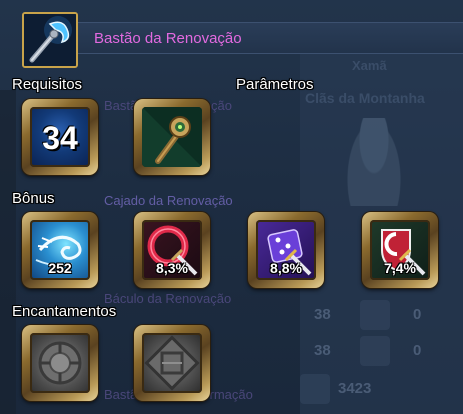 The image size is (463, 414). I want to click on wind-swirl-icon: 252, so click(60, 250).